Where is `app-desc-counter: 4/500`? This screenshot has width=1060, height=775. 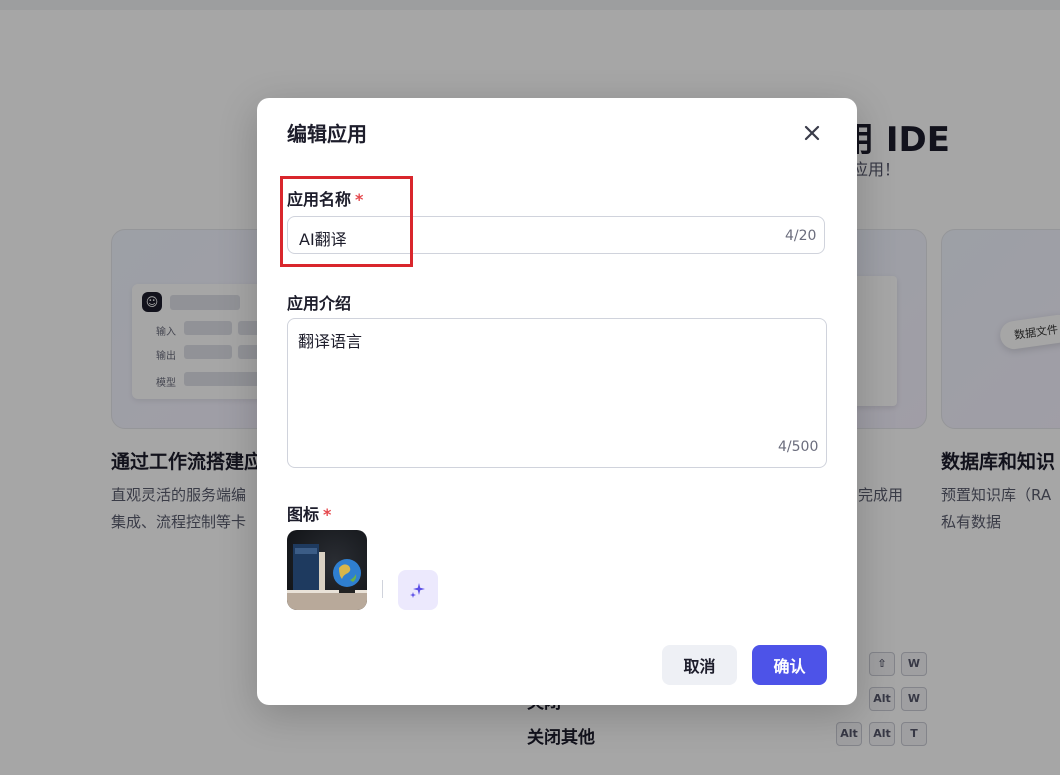
app-desc-counter: 4/500 is located at coordinates (798, 447).